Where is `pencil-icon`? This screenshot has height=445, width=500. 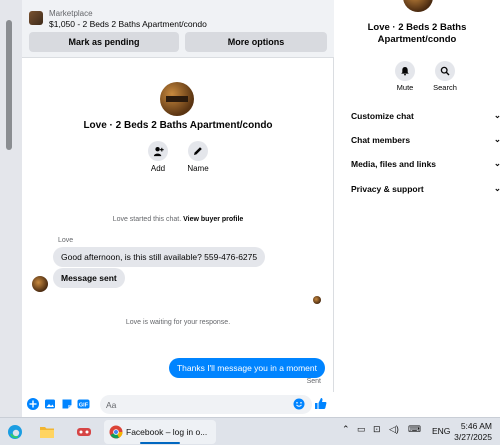 pencil-icon is located at coordinates (198, 151).